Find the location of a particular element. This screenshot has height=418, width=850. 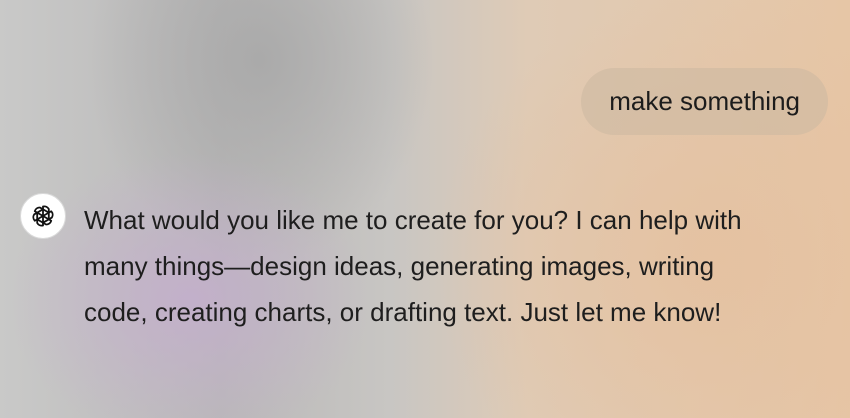

assistant-avatar is located at coordinates (43, 216).